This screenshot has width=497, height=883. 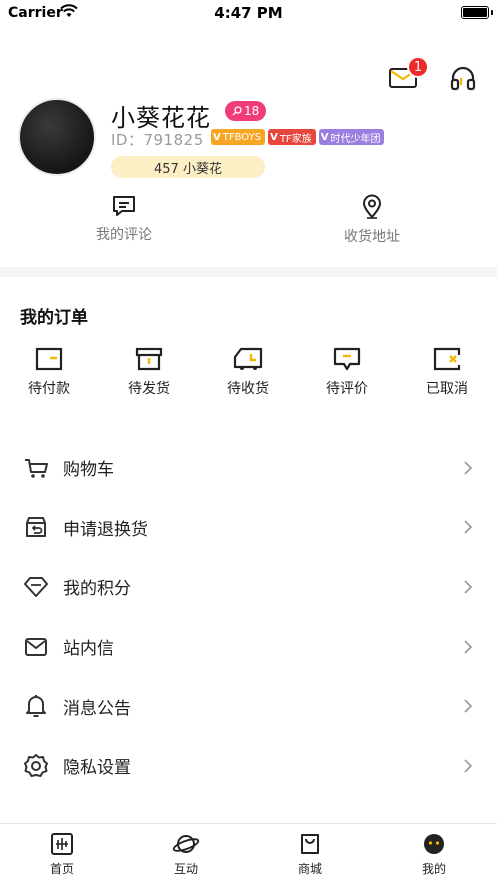 I want to click on mail-button: 1, so click(x=408, y=75).